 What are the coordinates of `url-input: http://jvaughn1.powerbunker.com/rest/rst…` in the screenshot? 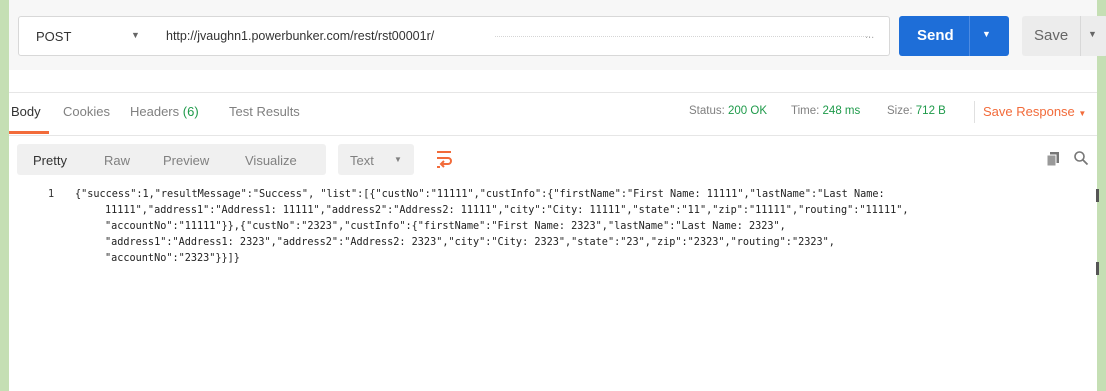 It's located at (521, 36).